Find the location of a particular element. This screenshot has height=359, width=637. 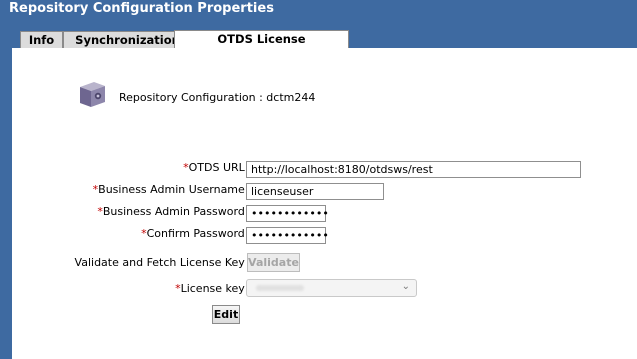

admin-username-input: licenseuser is located at coordinates (315, 191).